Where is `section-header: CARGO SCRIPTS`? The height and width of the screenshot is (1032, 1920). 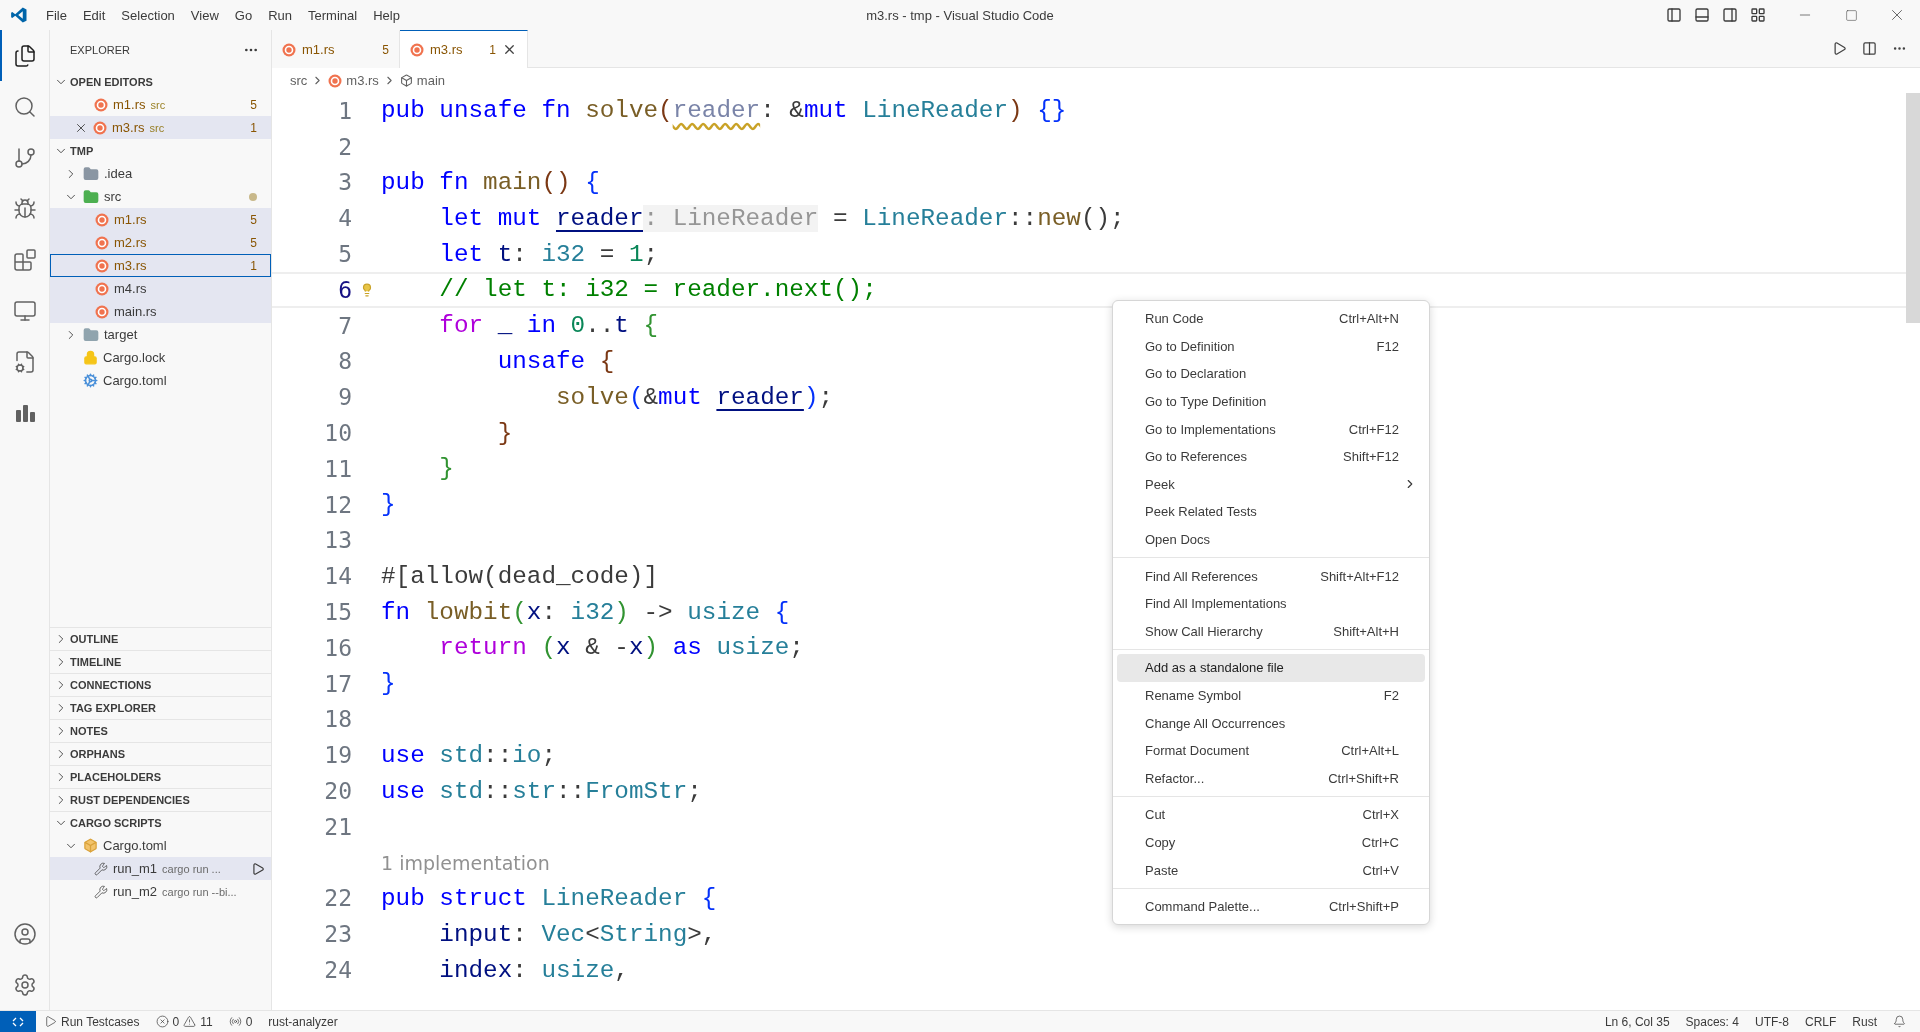 section-header: CARGO SCRIPTS is located at coordinates (160, 822).